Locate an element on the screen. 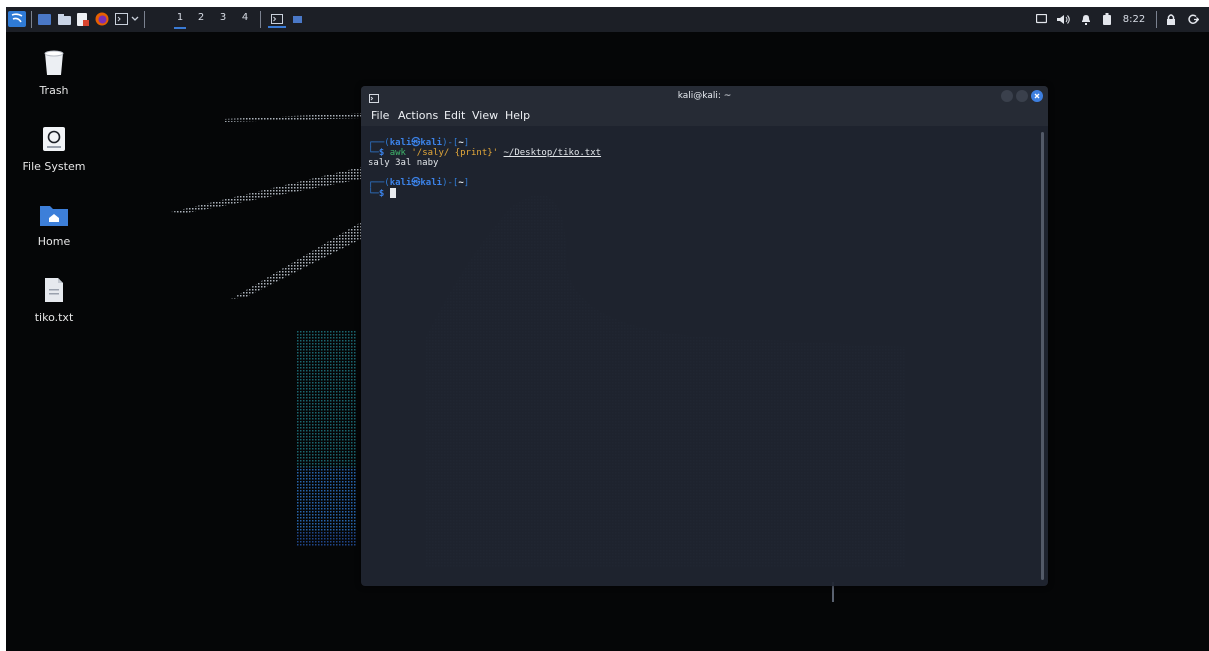 The width and height of the screenshot is (1209, 651). lock-screen-icon is located at coordinates (1171, 19).